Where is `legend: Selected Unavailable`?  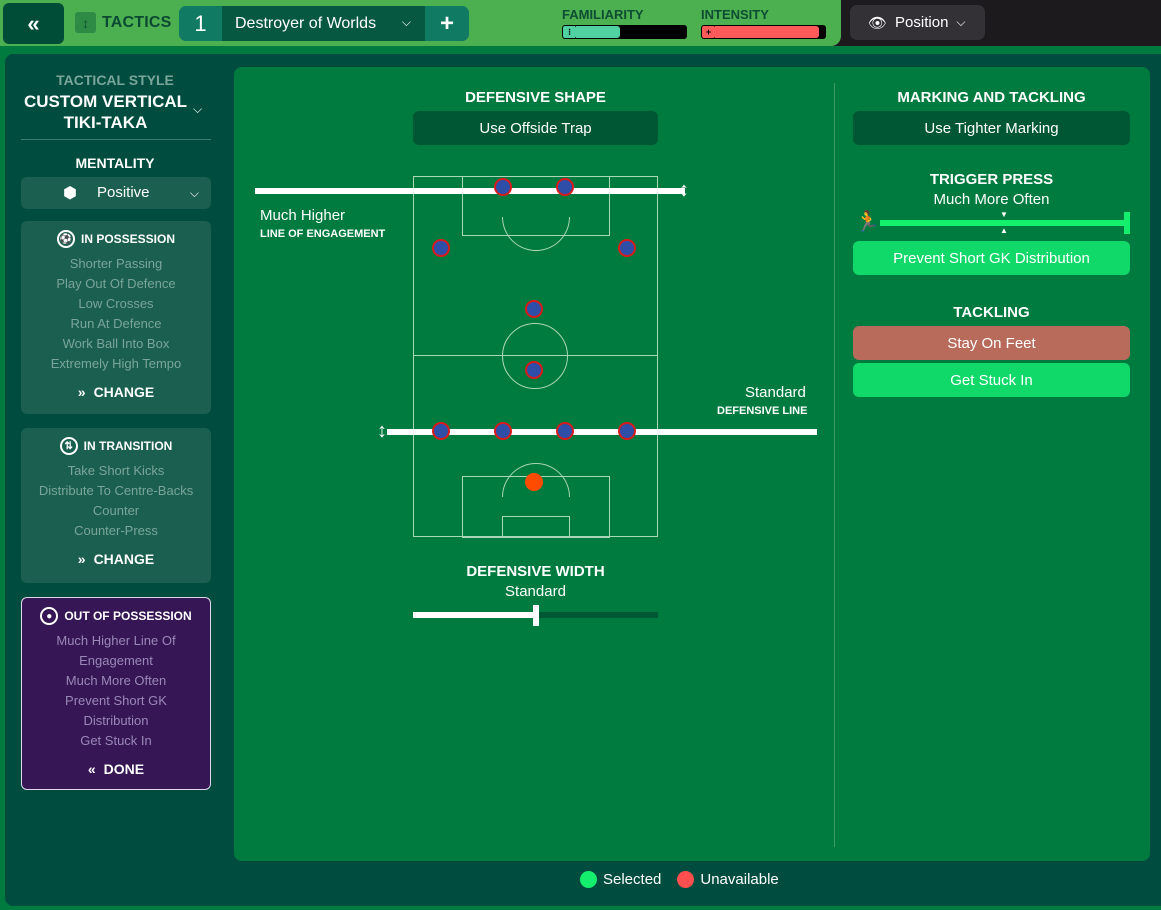 legend: Selected Unavailable is located at coordinates (679, 879).